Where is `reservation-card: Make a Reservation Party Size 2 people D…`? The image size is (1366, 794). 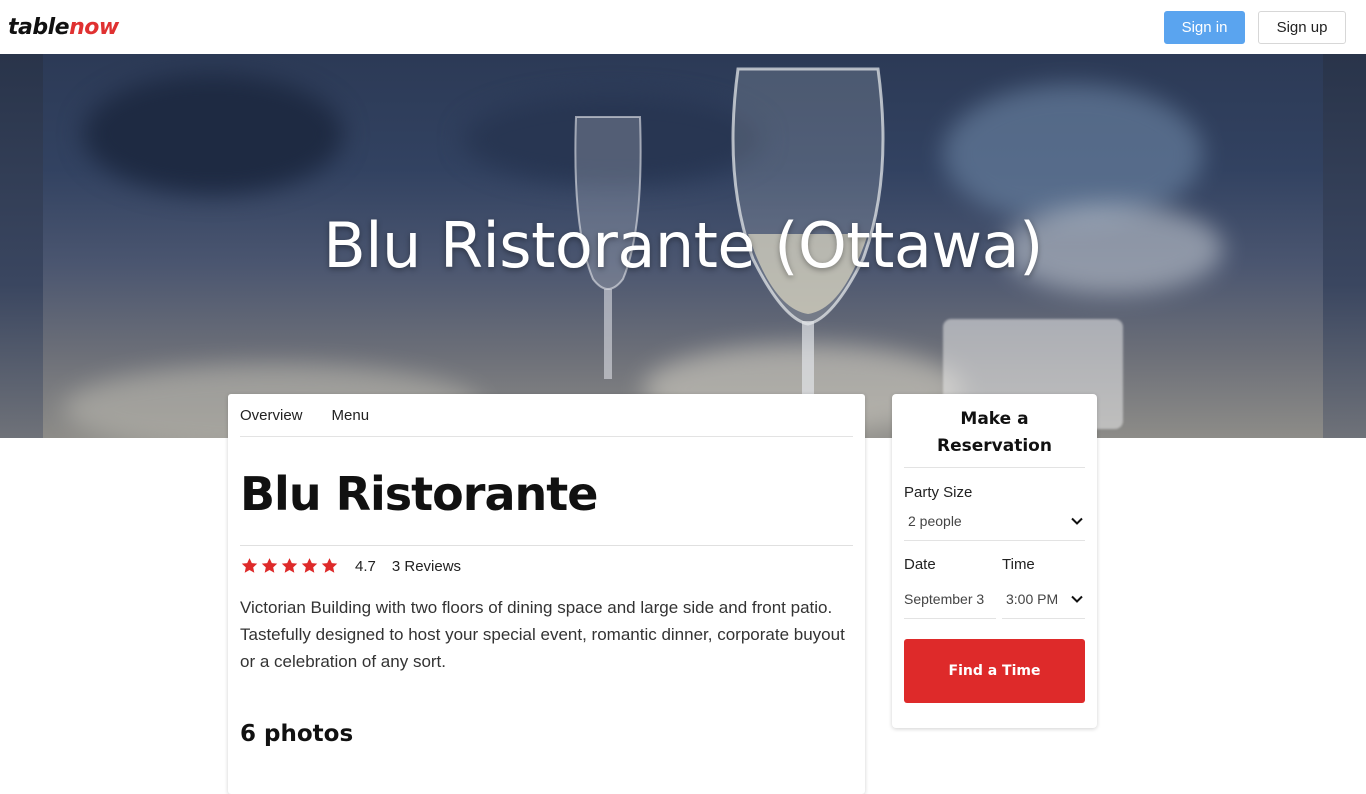
reservation-card: Make a Reservation Party Size 2 people D… is located at coordinates (994, 561).